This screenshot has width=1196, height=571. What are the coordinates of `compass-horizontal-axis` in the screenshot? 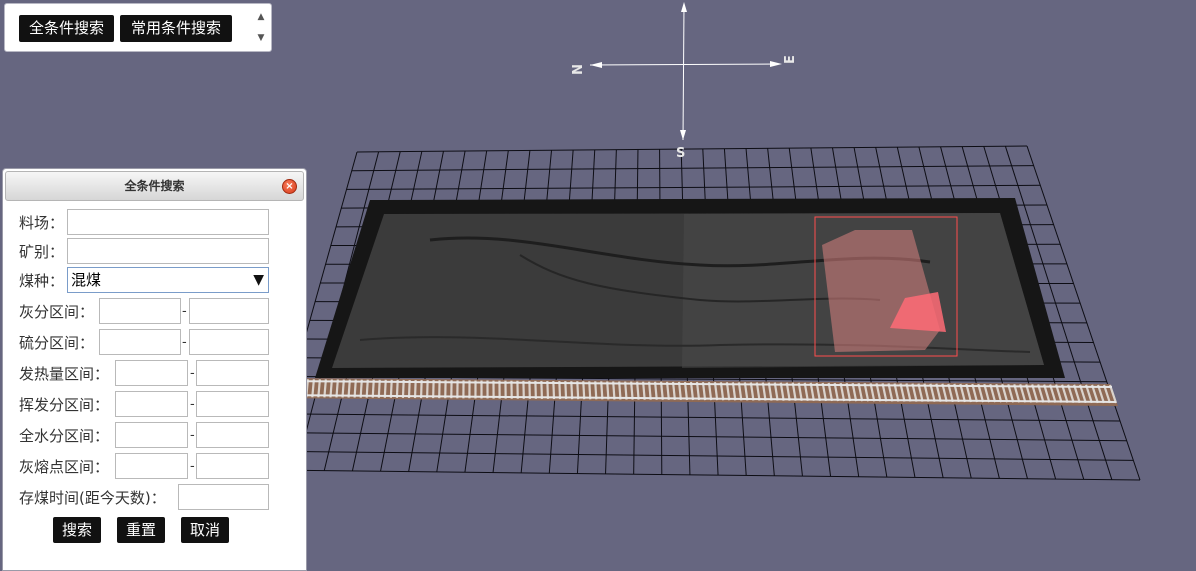 It's located at (685, 64).